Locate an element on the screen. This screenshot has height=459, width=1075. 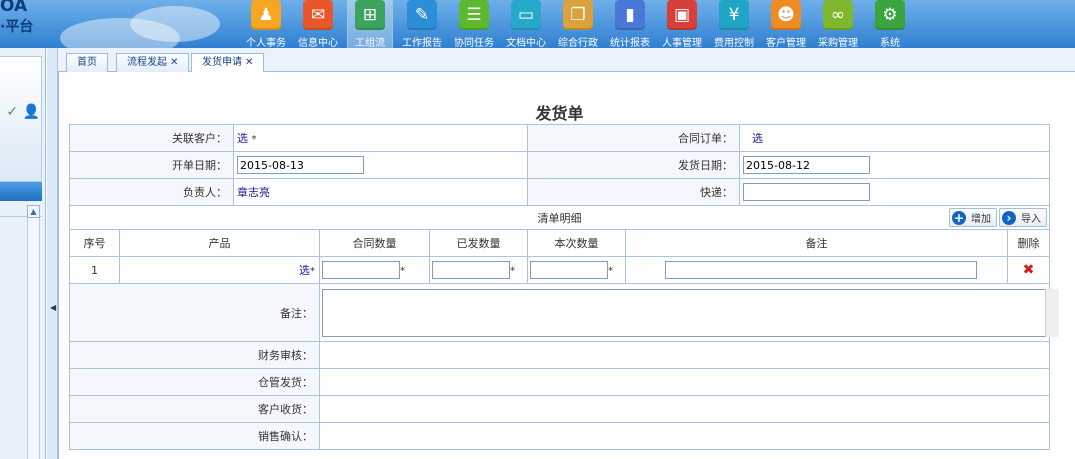
nav-item-label: 人事管理 is located at coordinates (682, 43).